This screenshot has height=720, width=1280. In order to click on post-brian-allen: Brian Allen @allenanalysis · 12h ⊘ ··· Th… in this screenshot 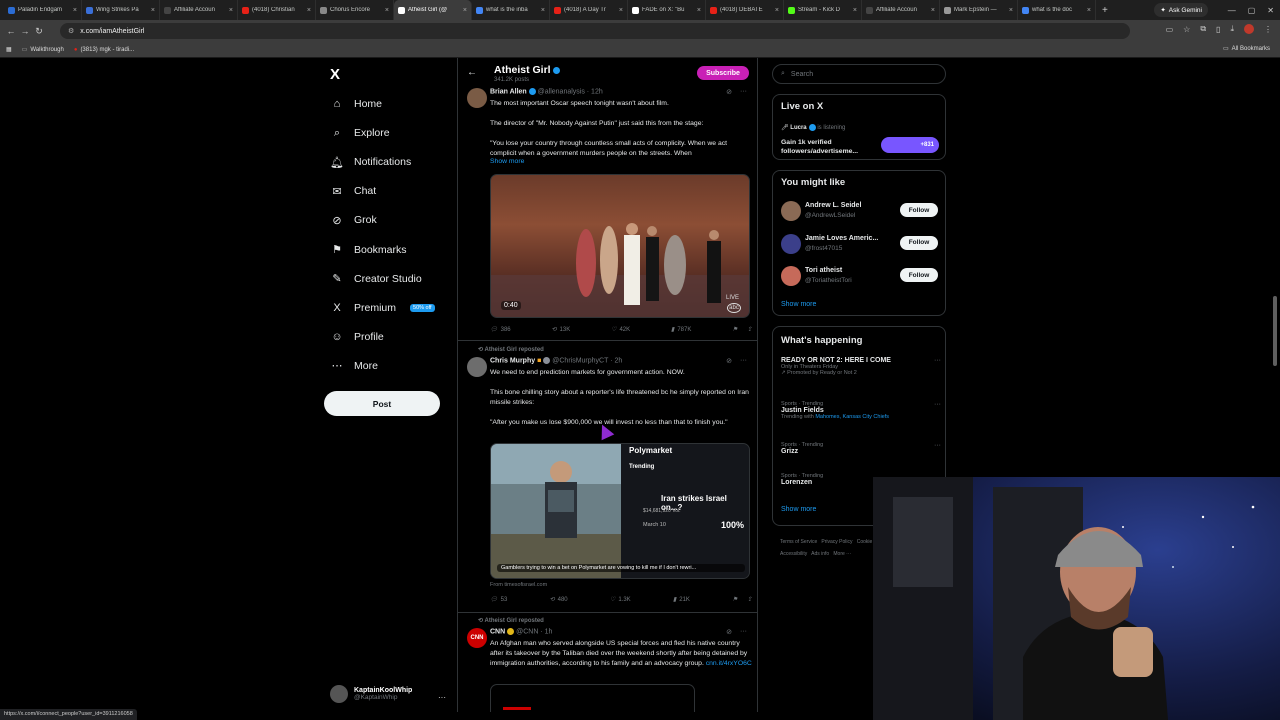, I will do `click(607, 215)`.